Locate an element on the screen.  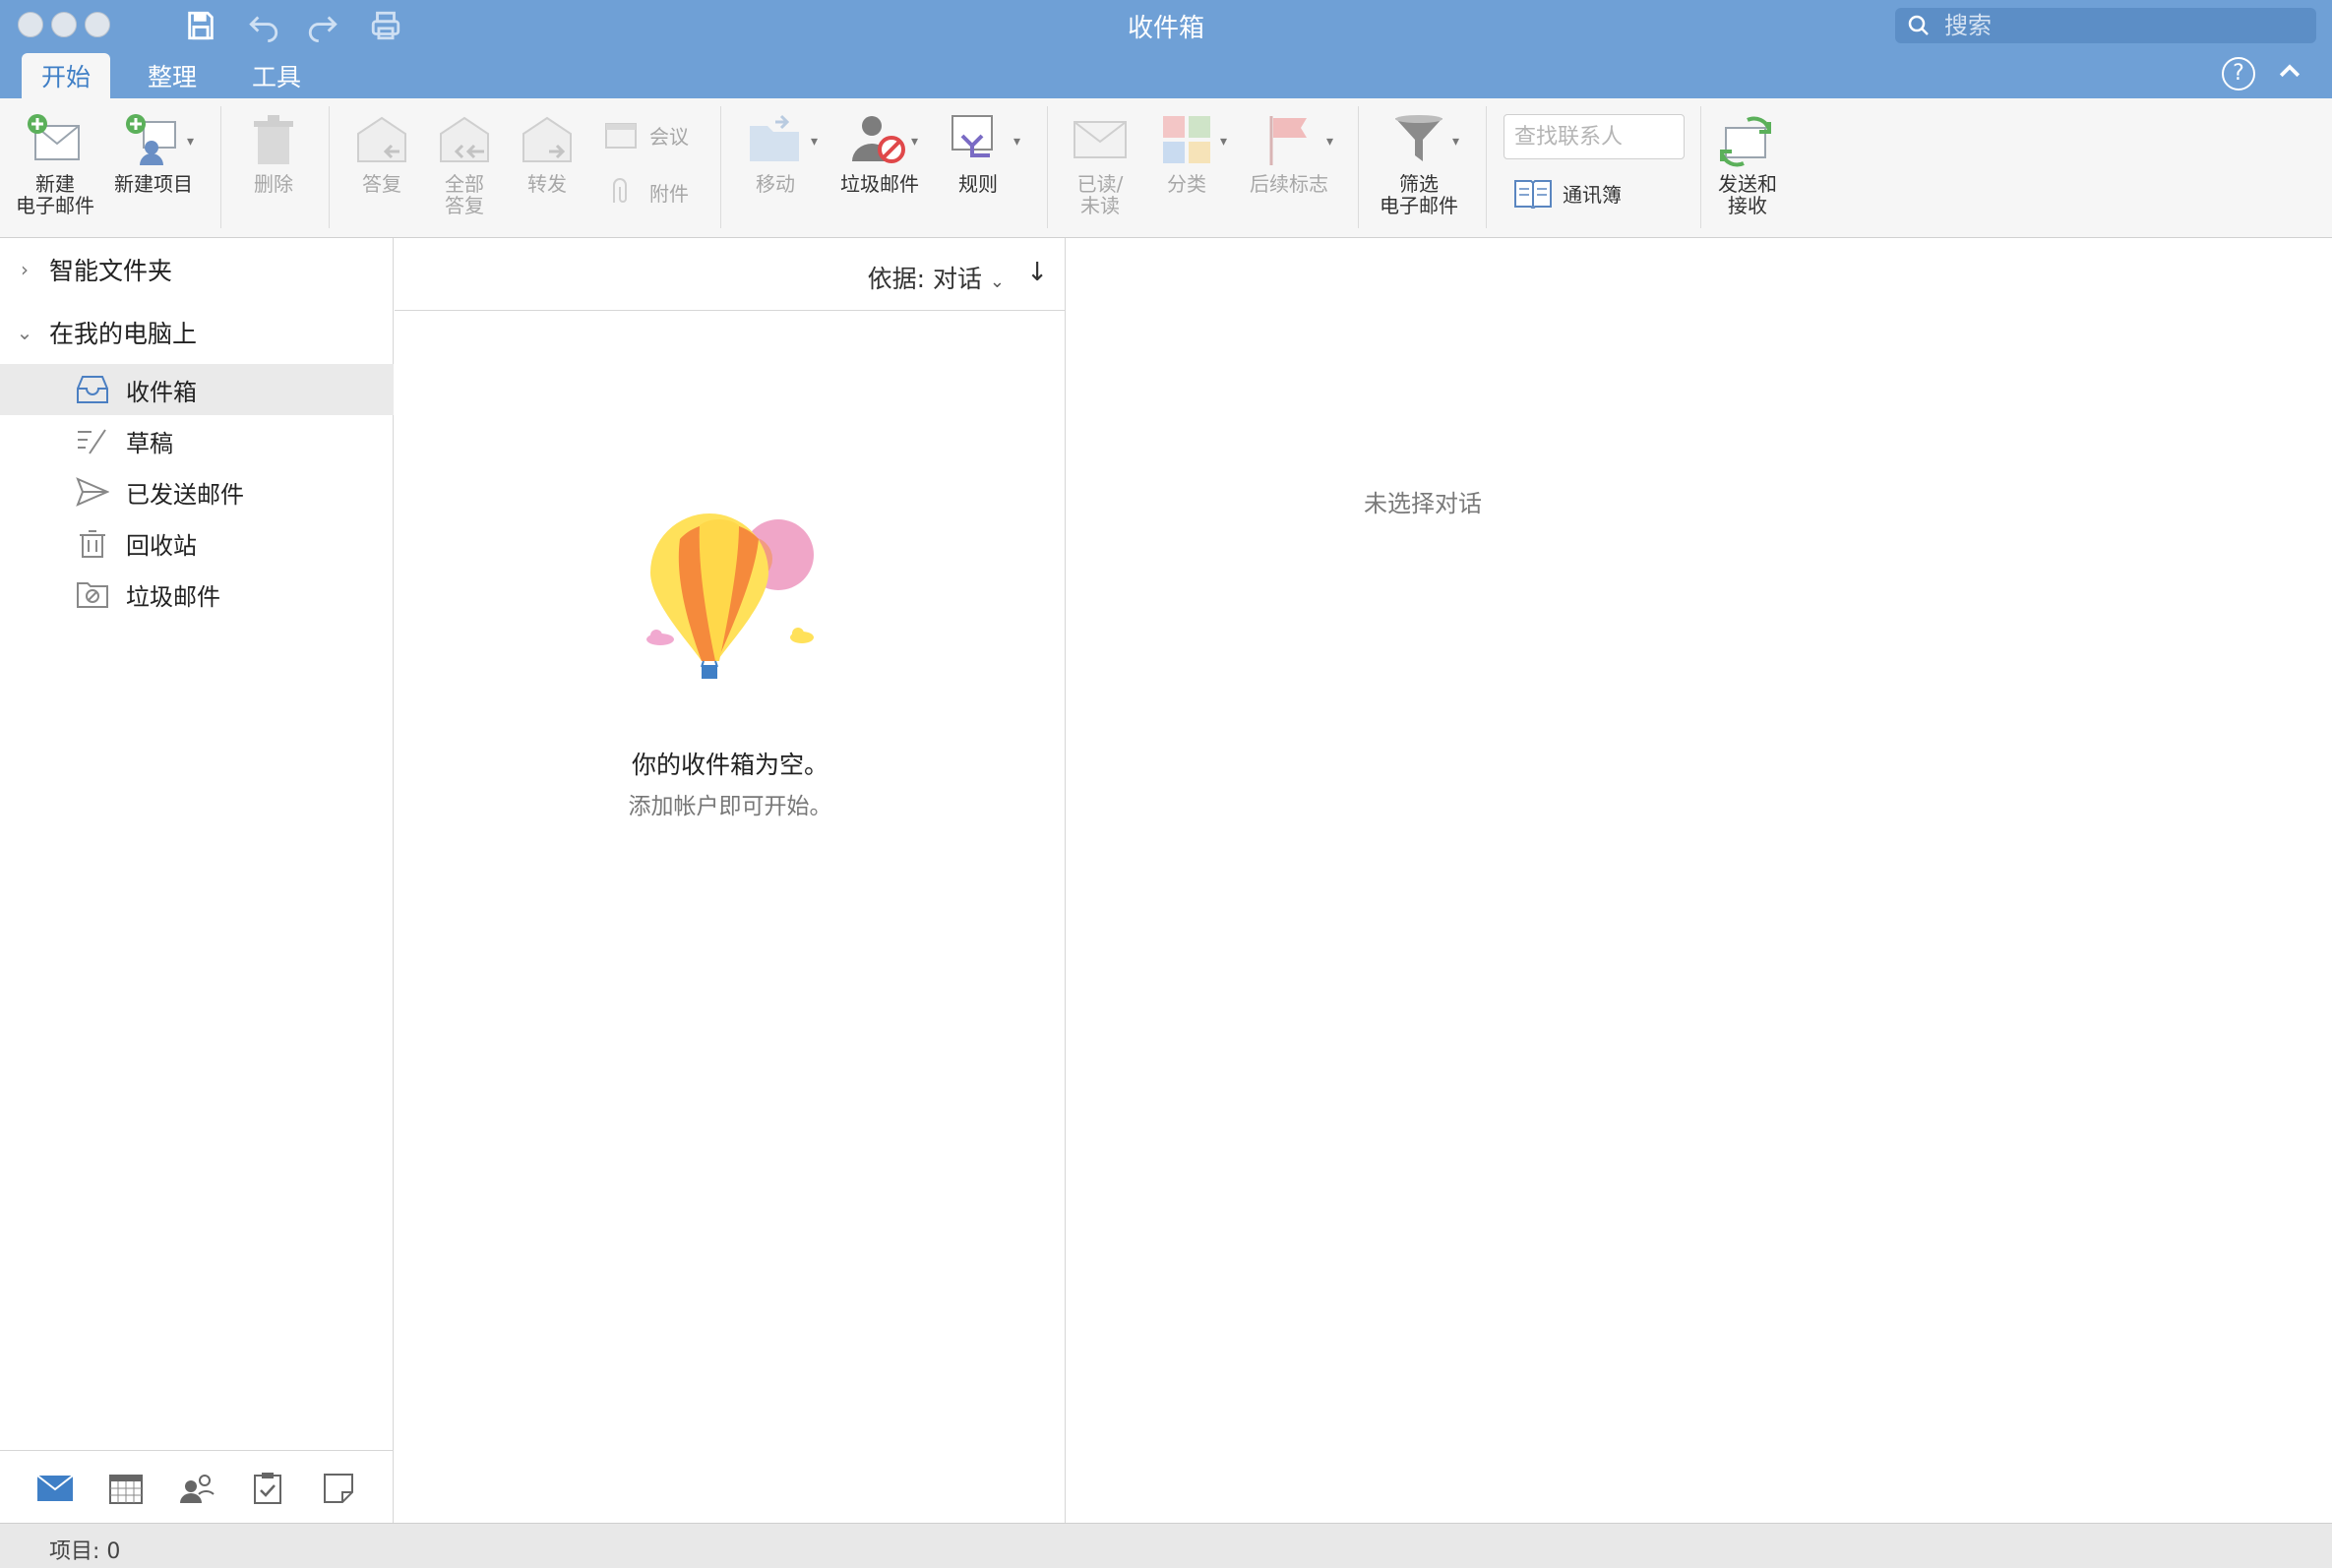
send-receive-label: 发送和 接收 is located at coordinates (1747, 195).